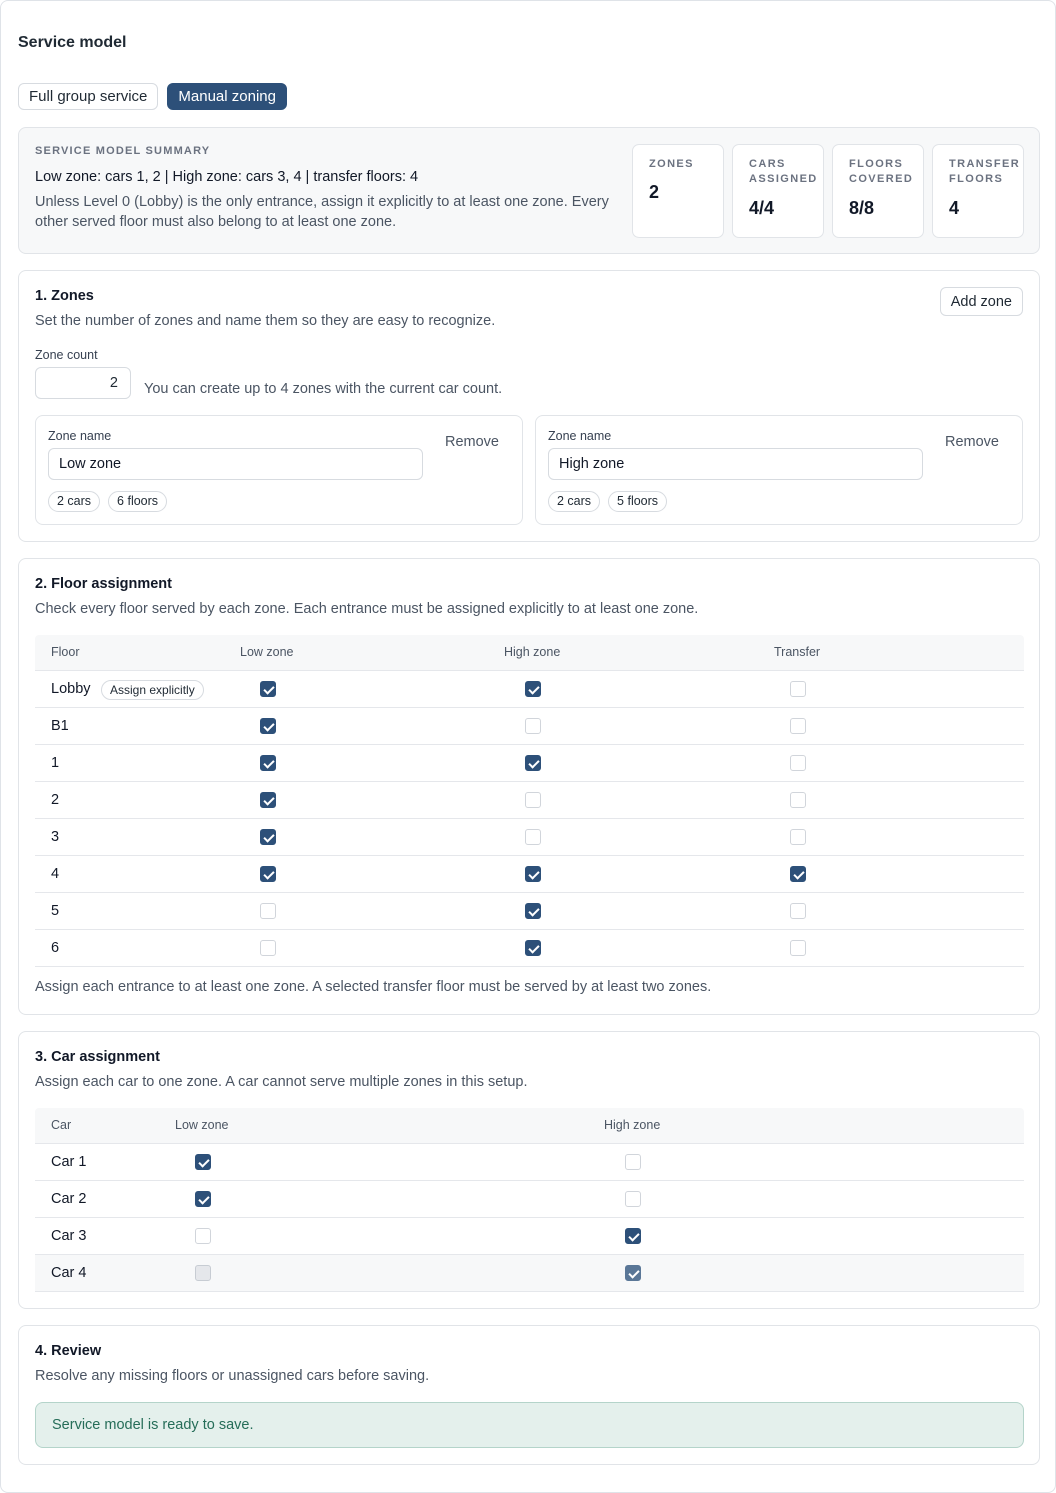  What do you see at coordinates (638, 501) in the screenshot?
I see `zone-floors-chip: 5 floors` at bounding box center [638, 501].